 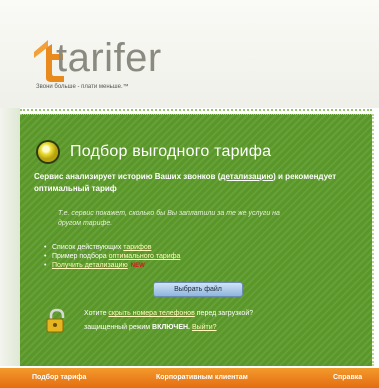 I want to click on protected-mode-label: защищенный режим, so click(x=118, y=327).